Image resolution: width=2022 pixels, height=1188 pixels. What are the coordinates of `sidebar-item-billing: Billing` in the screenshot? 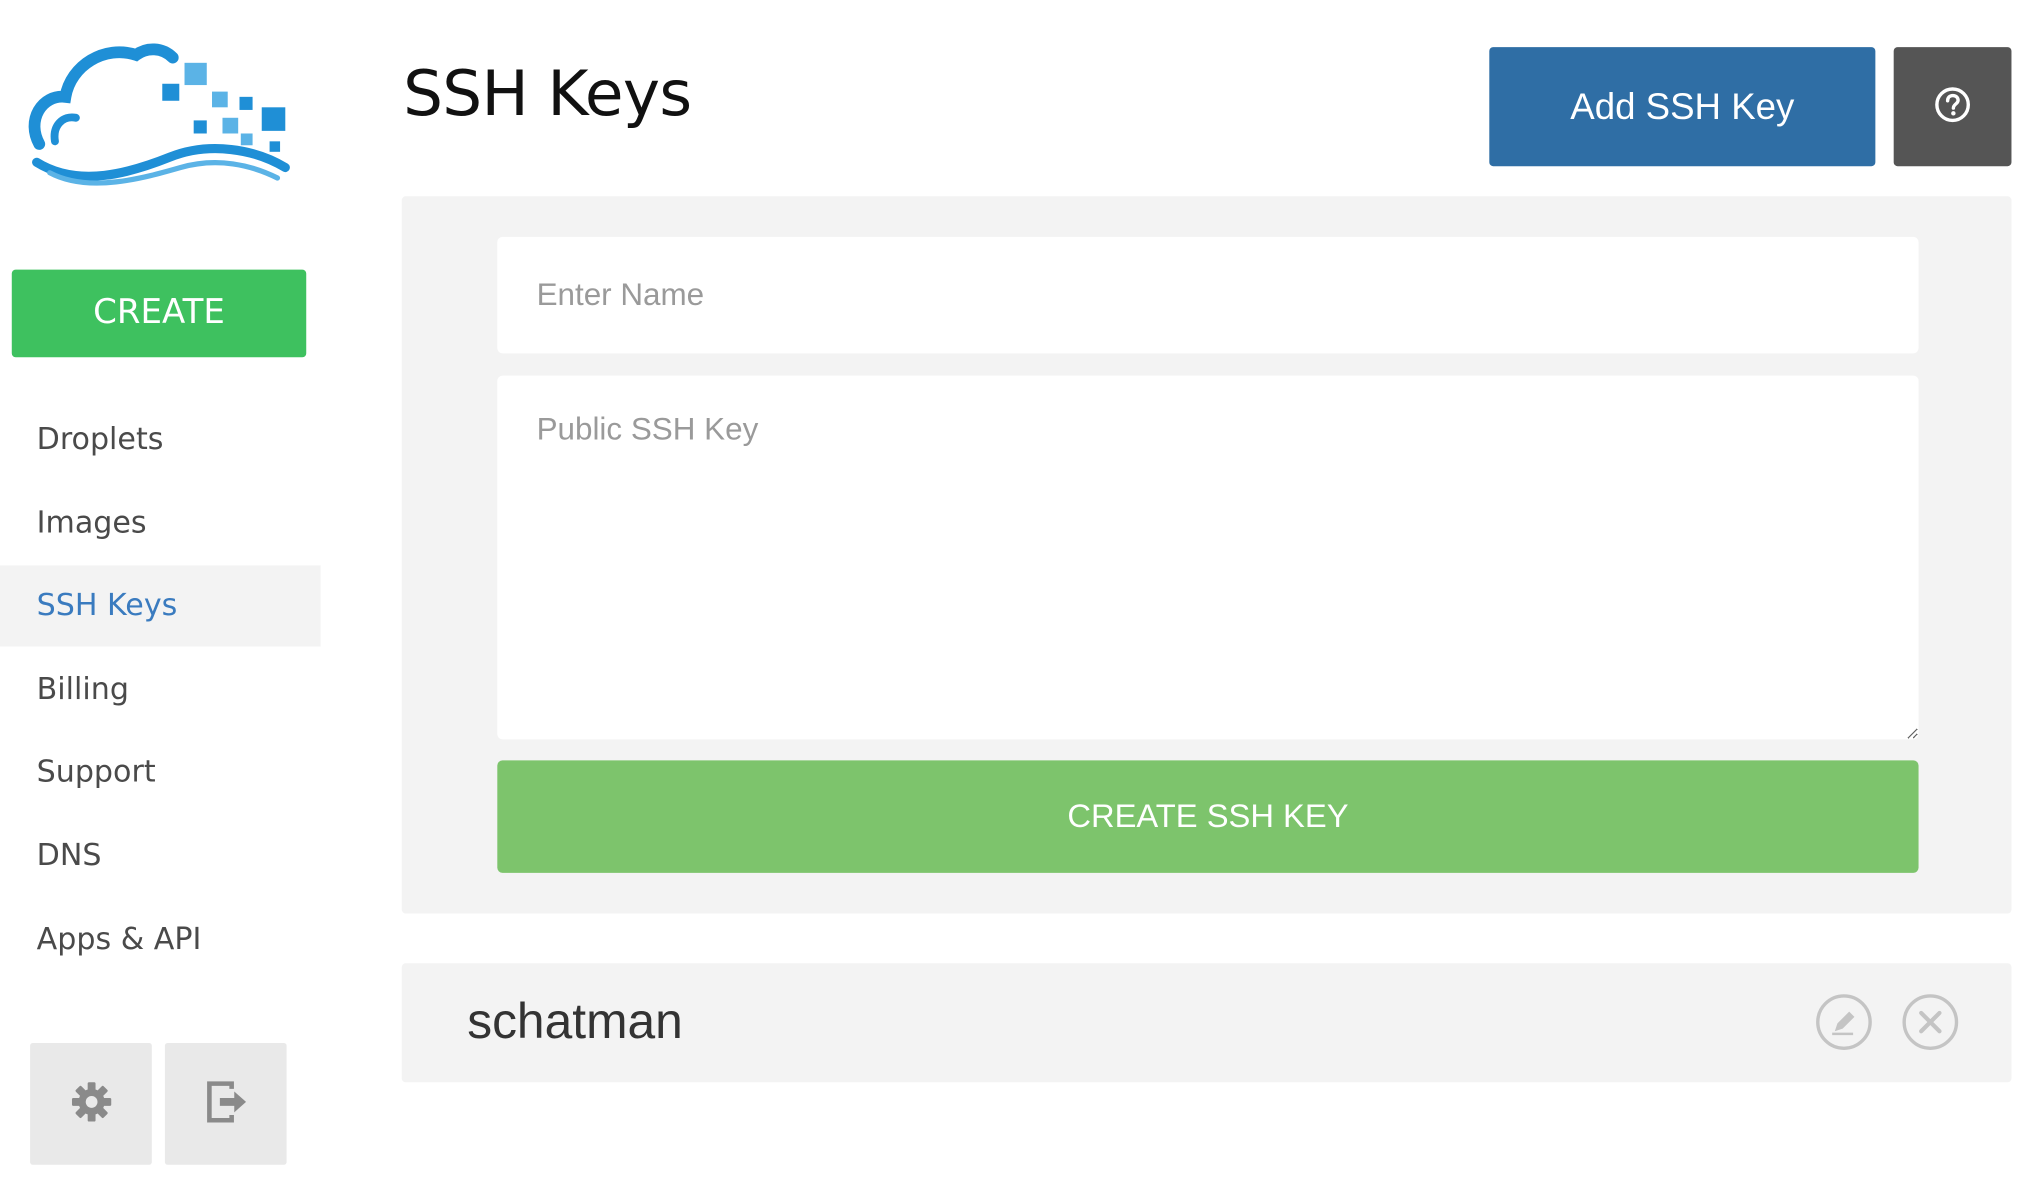 It's located at (160, 689).